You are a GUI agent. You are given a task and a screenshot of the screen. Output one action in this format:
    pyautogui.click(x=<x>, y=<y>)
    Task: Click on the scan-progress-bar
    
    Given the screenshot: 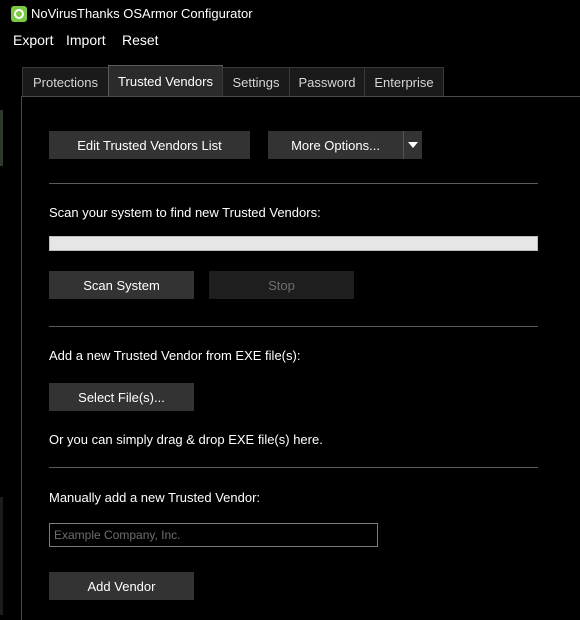 What is the action you would take?
    pyautogui.click(x=293, y=243)
    